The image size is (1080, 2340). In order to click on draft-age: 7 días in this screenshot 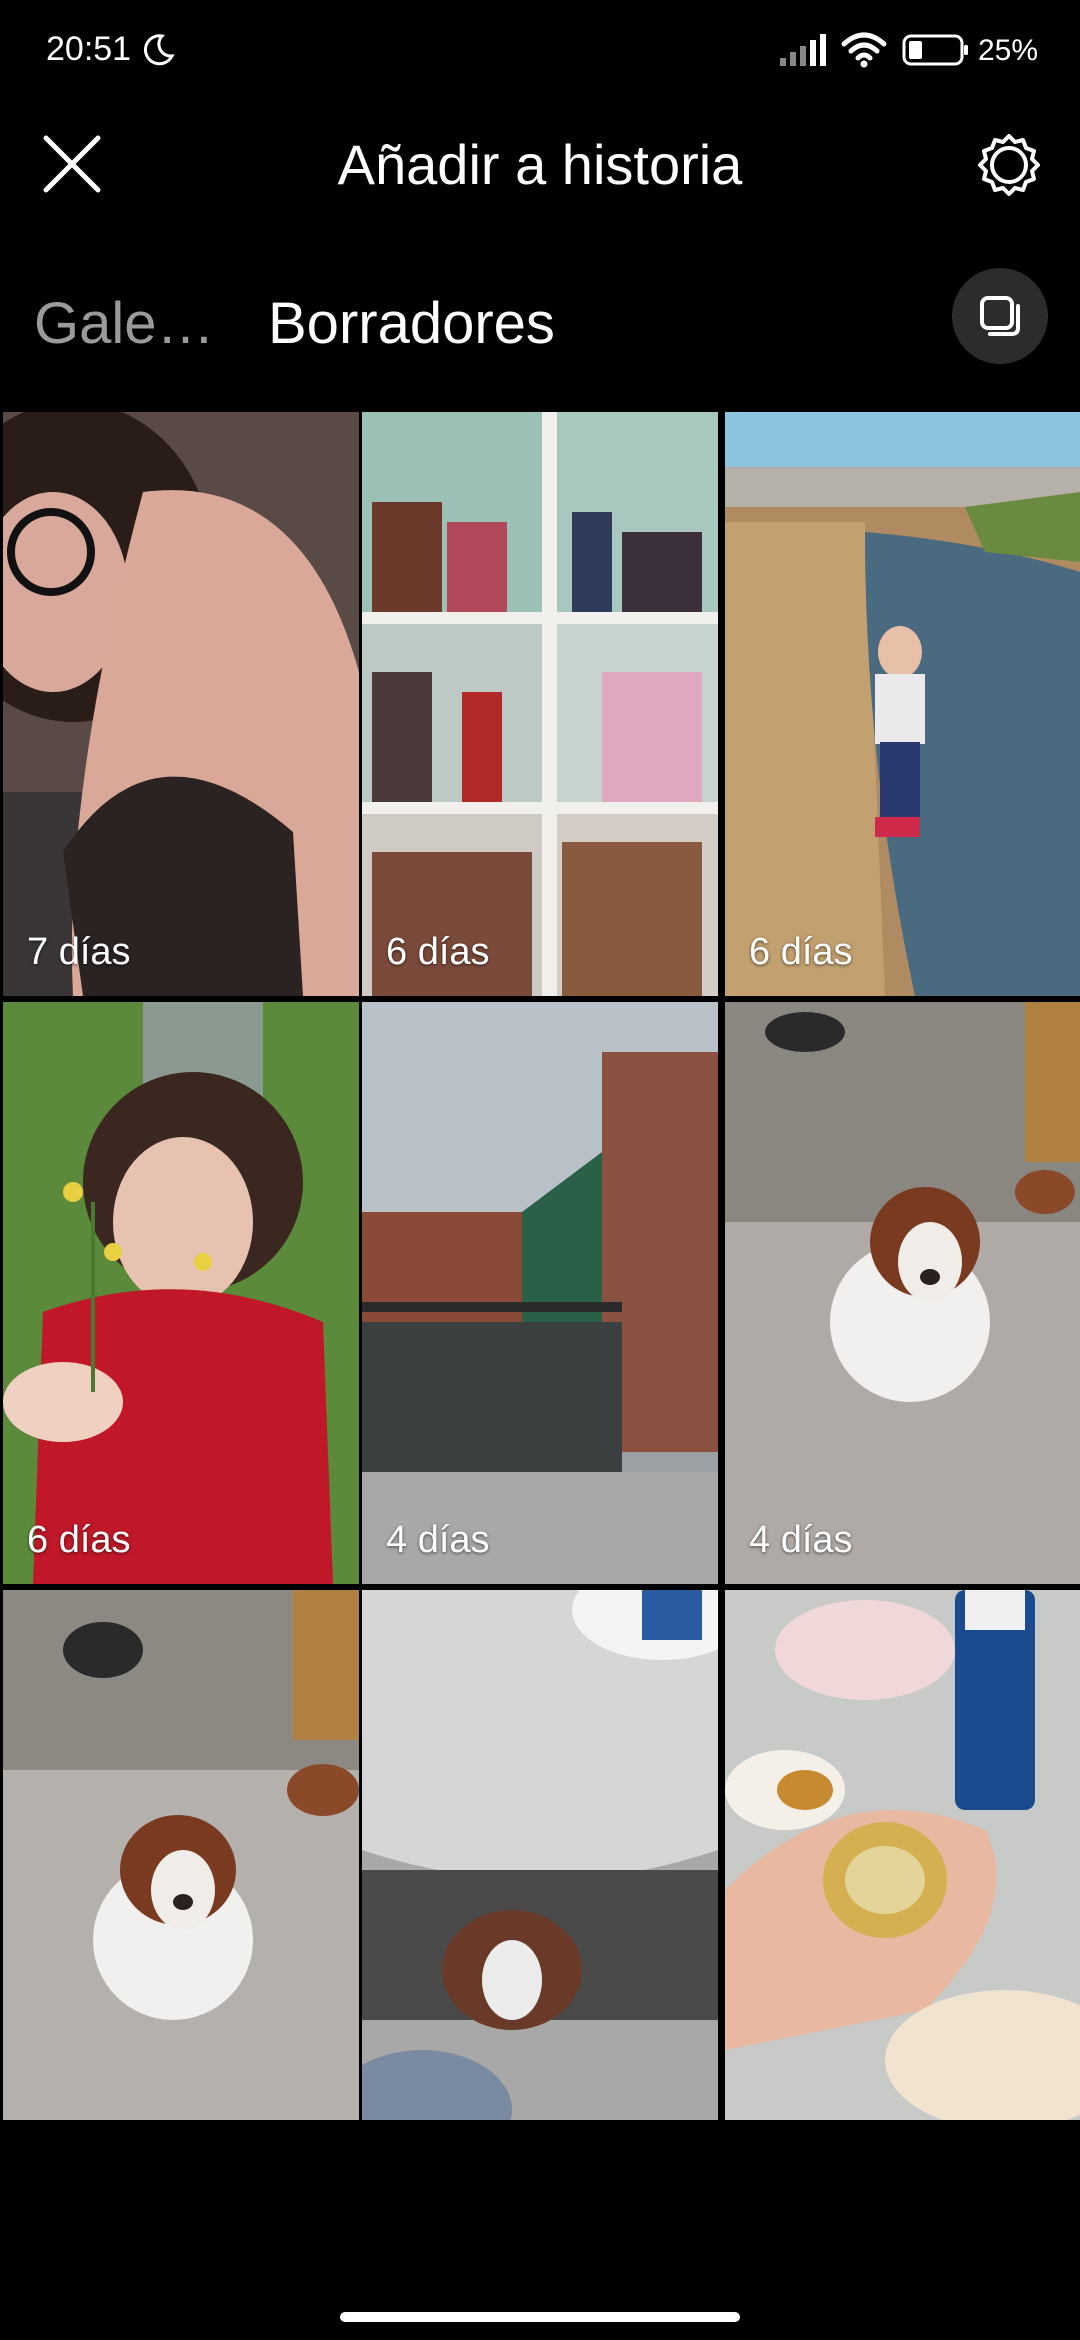, I will do `click(79, 952)`.